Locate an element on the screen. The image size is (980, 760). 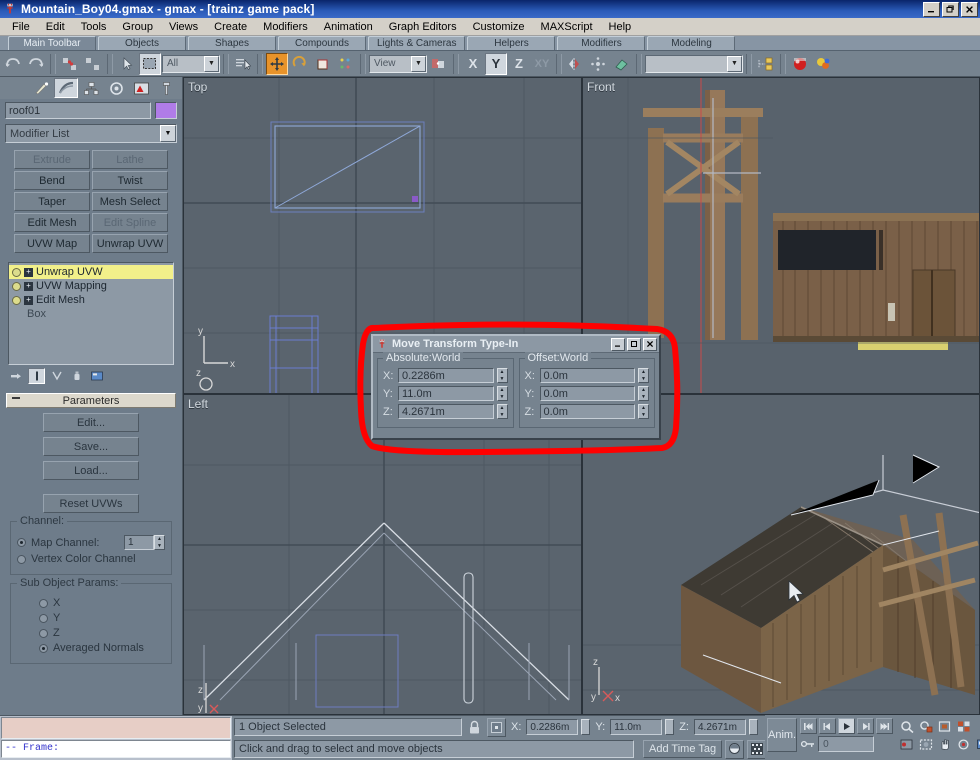
collapse-minus-icon is located at coordinates (16, 398).